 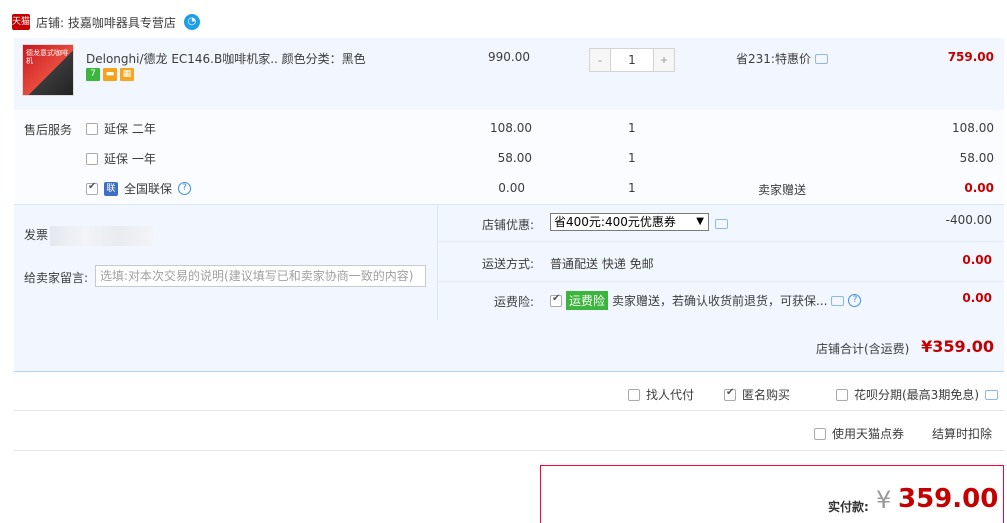 What do you see at coordinates (92, 128) in the screenshot?
I see `service-2yr-checkbox` at bounding box center [92, 128].